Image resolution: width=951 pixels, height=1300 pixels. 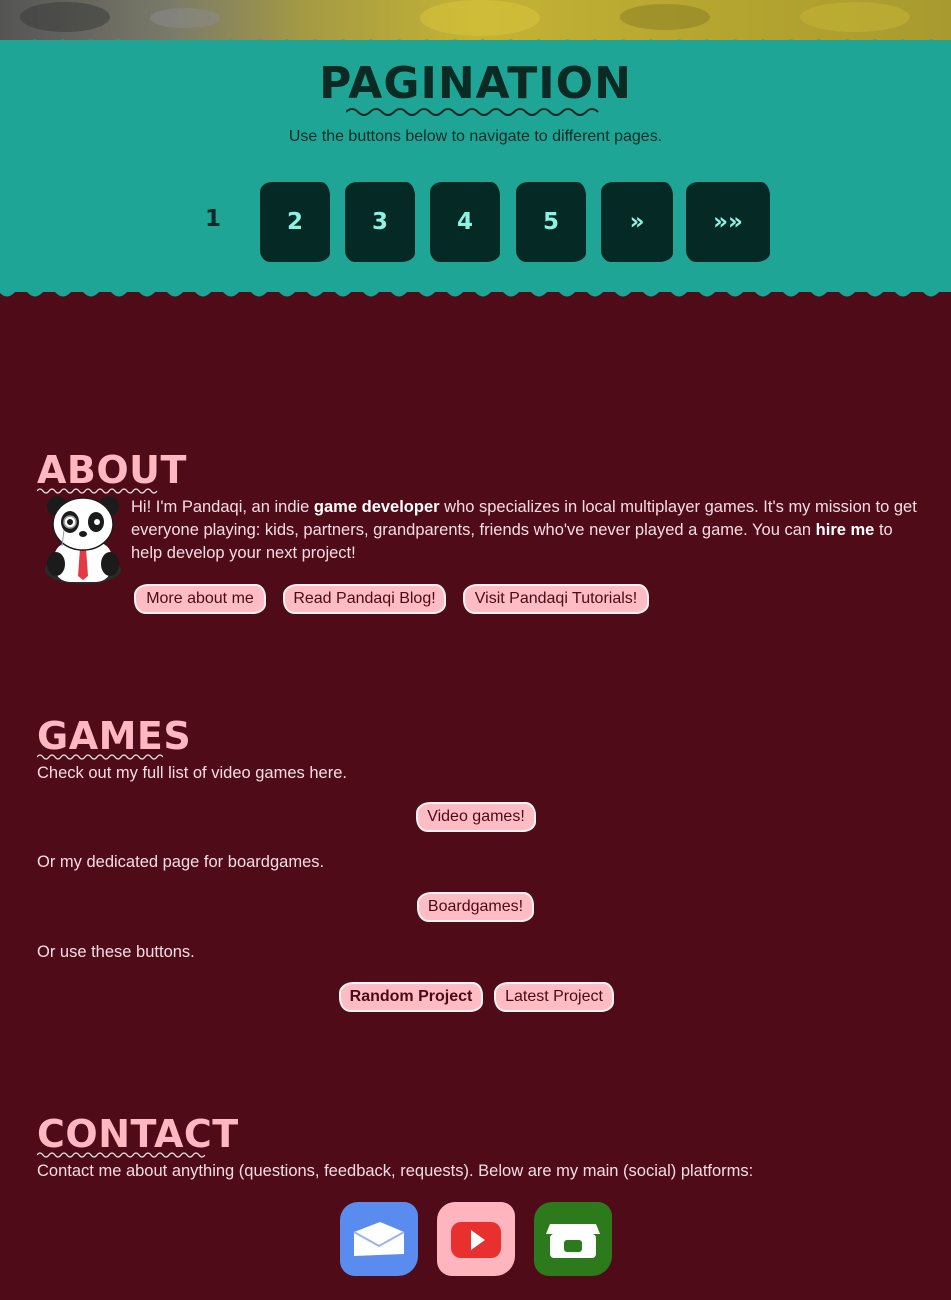 I want to click on pagination-controls: 1 2 3 4 5 » »», so click(x=475, y=222).